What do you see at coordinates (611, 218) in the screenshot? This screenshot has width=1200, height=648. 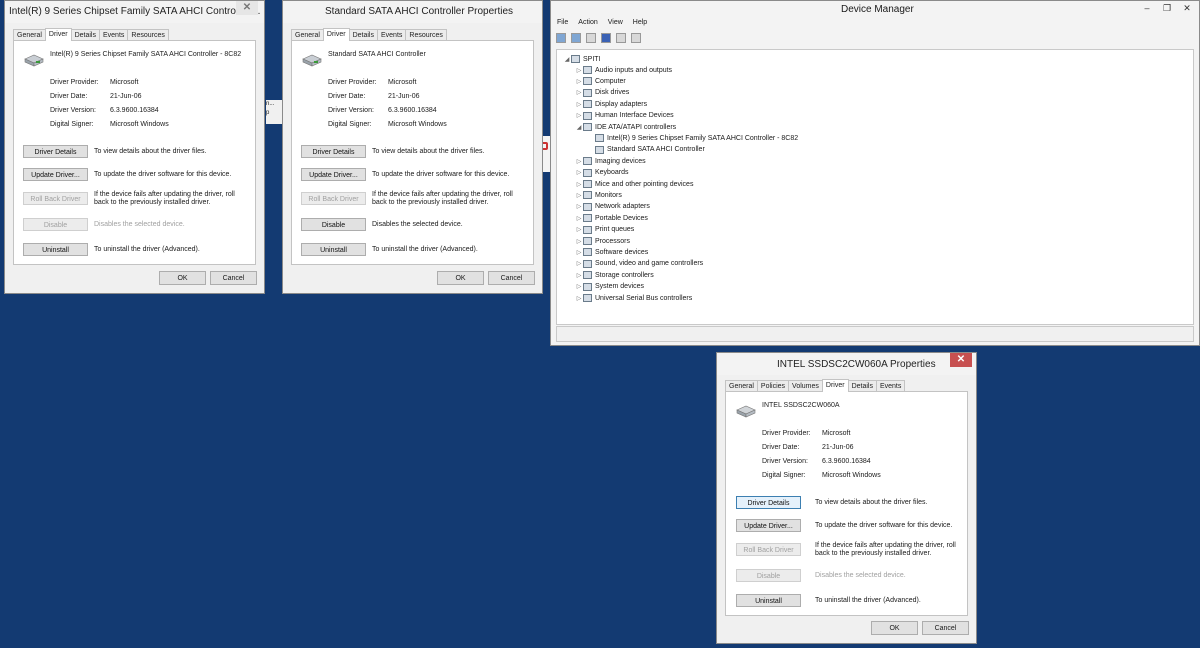 I see `tree-category: ▷ Portable Devices` at bounding box center [611, 218].